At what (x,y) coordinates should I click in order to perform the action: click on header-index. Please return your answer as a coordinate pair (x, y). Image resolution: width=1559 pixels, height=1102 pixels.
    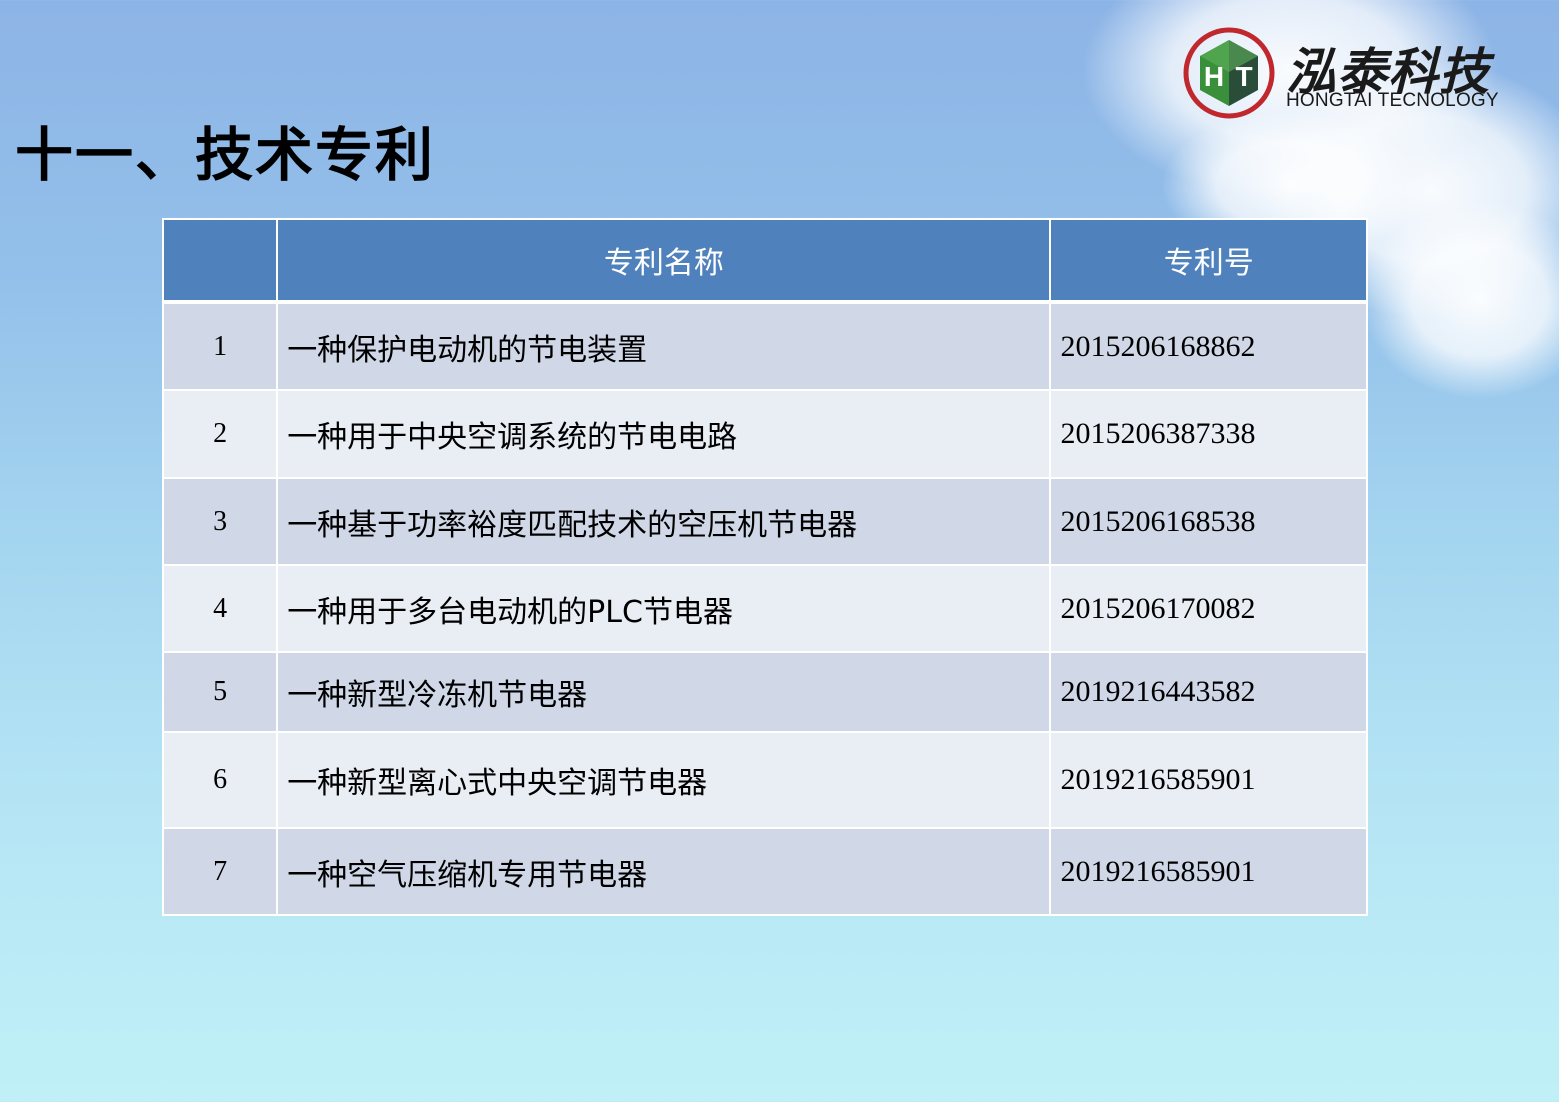
    Looking at the image, I should click on (220, 261).